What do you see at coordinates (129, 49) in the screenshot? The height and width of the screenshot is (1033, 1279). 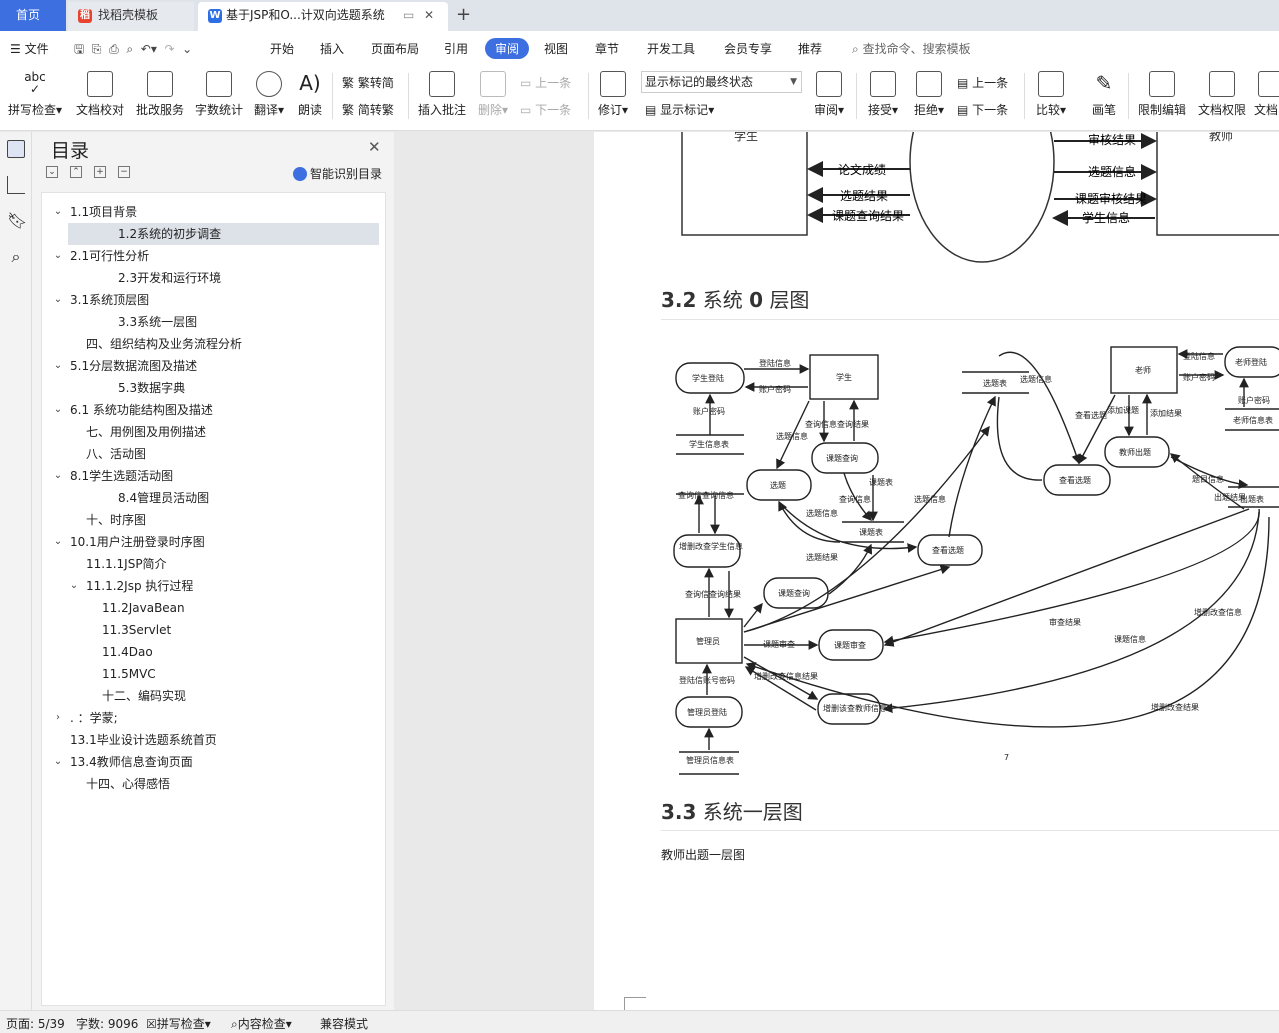 I see `print-preview-icon: ⌕` at bounding box center [129, 49].